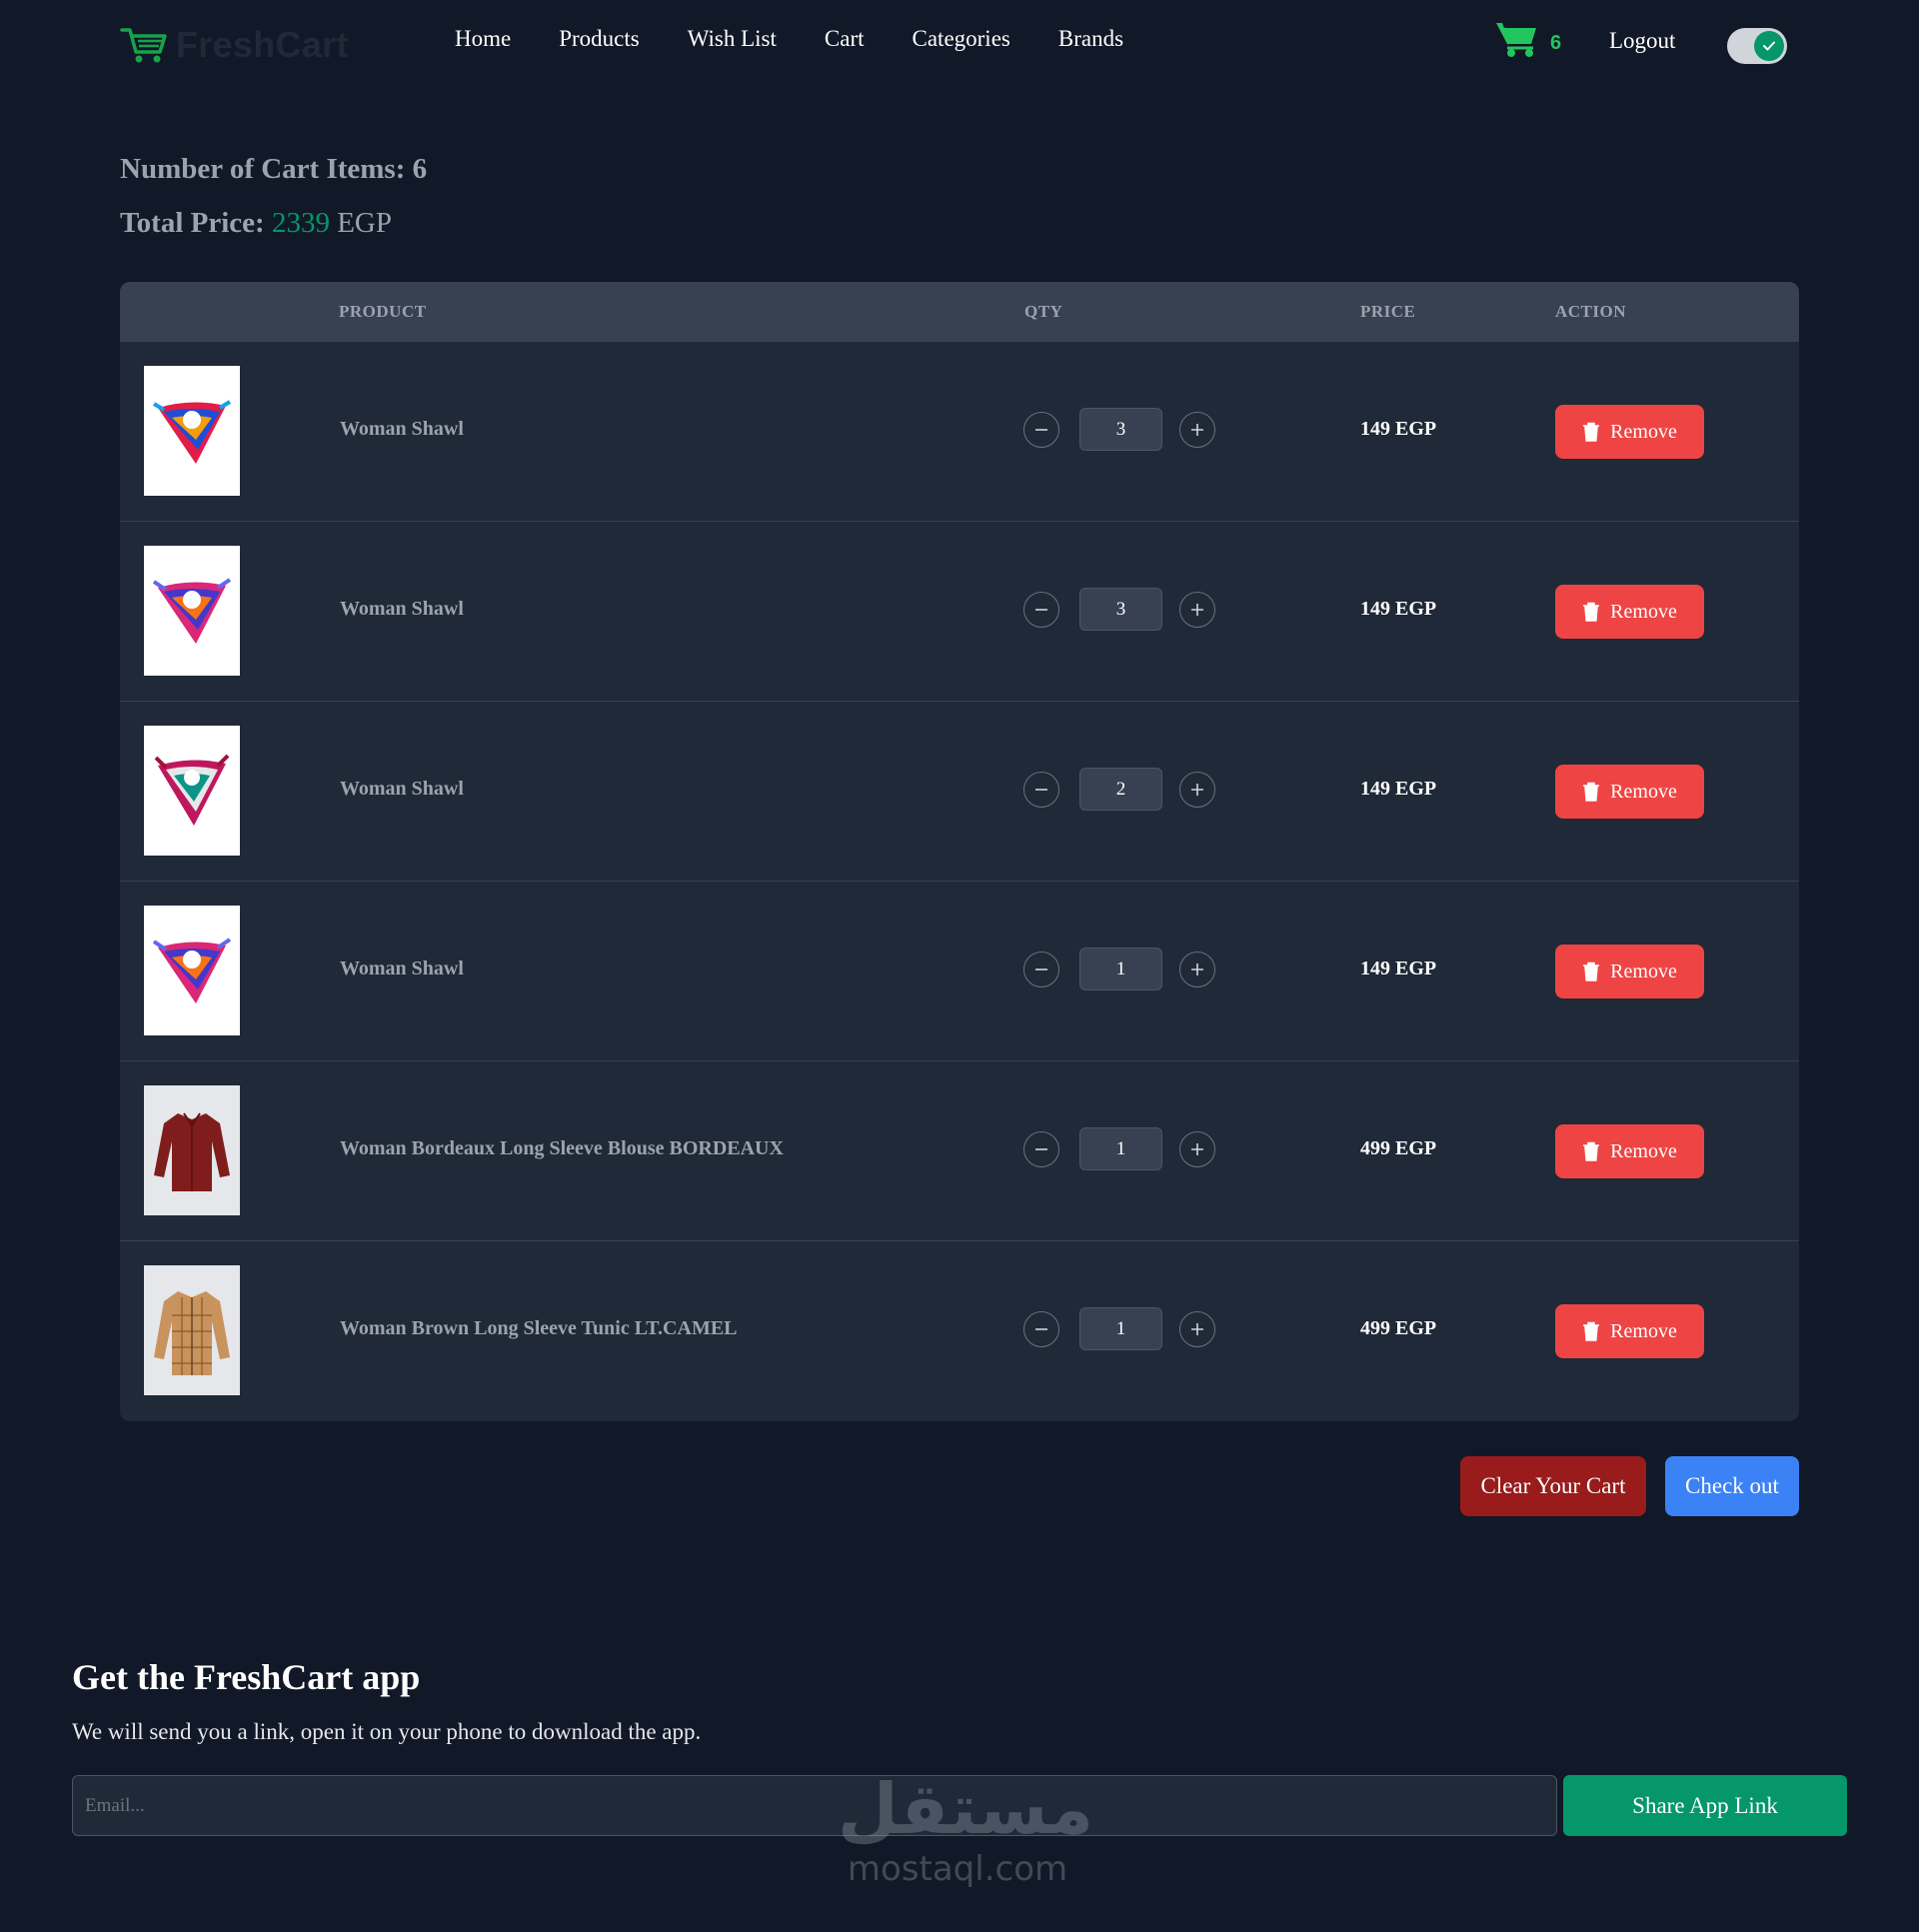 This screenshot has height=1932, width=1919. I want to click on theme-toggle, so click(1757, 46).